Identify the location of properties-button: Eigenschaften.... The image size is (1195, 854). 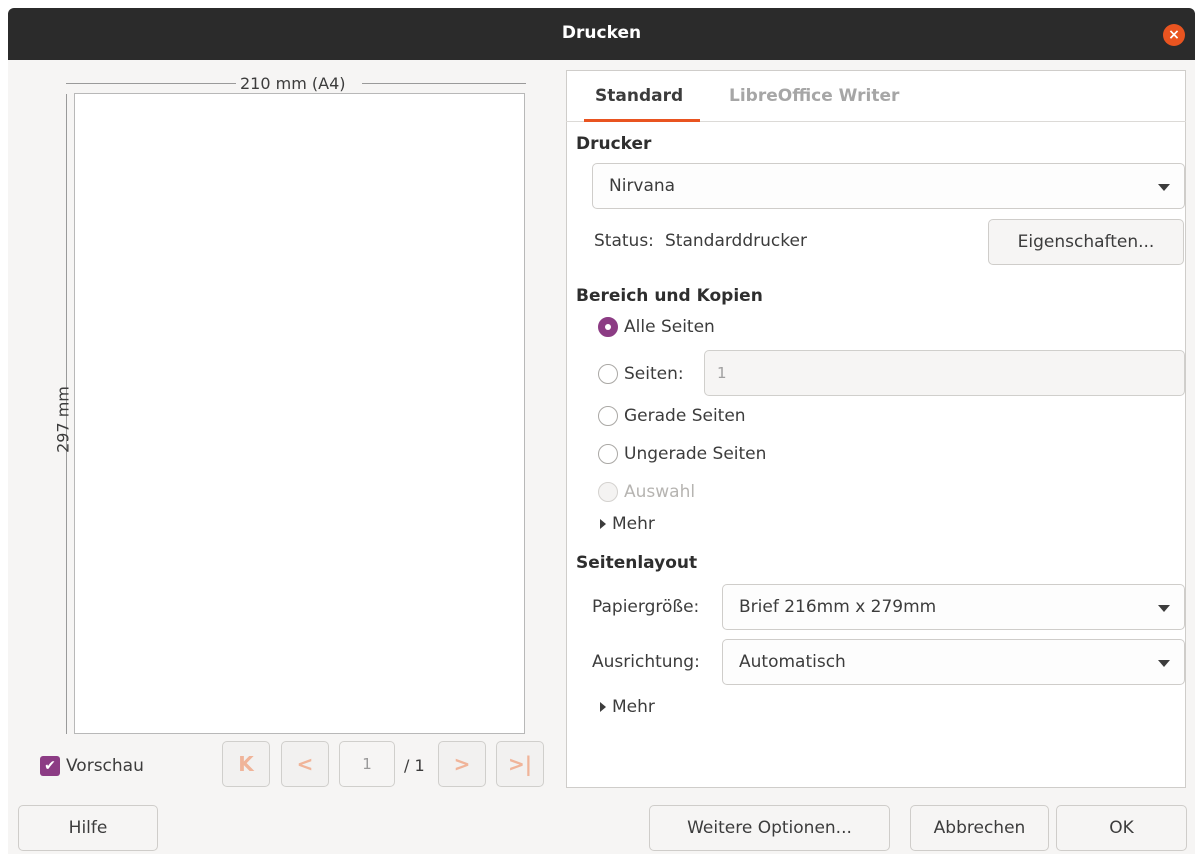
(1086, 242).